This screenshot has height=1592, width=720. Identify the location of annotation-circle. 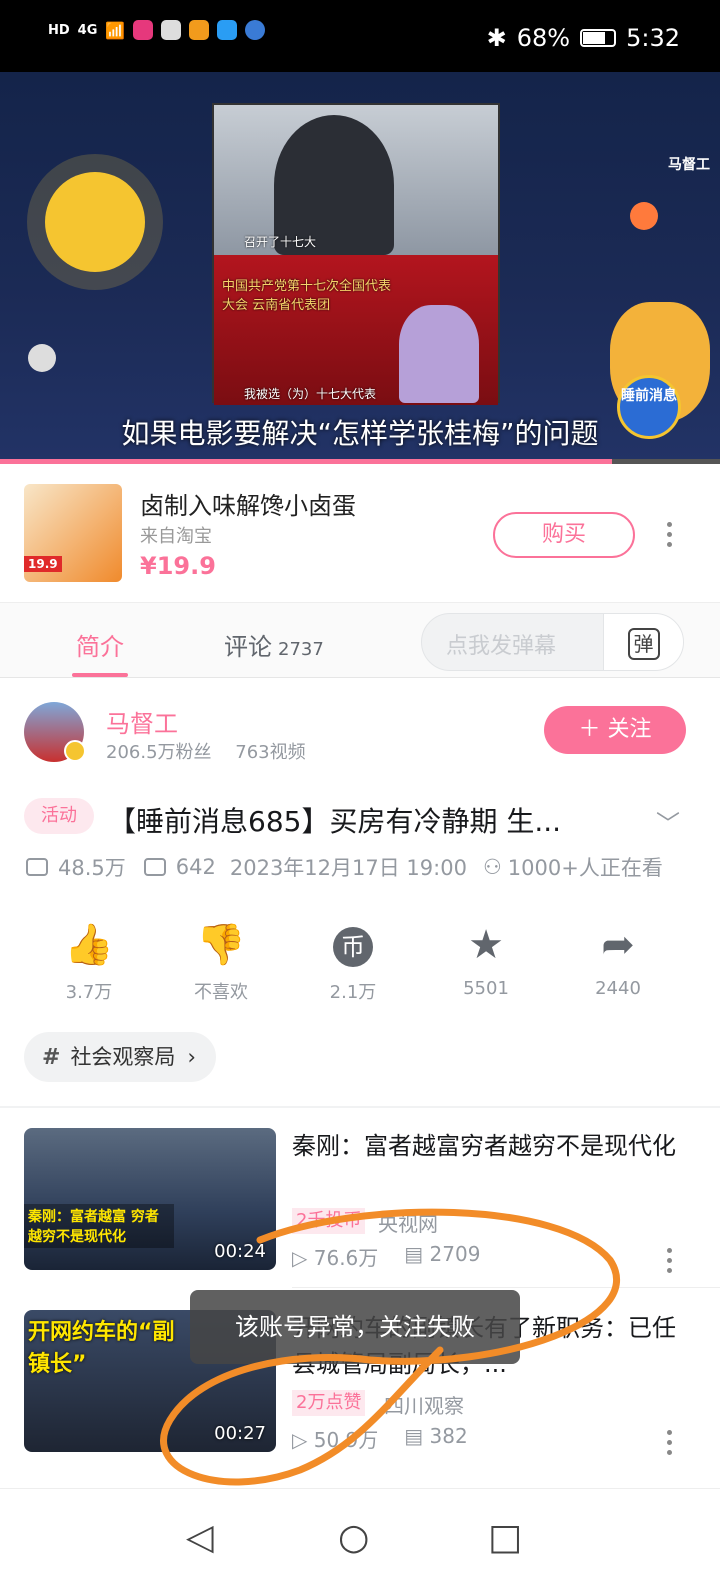
(390, 1347).